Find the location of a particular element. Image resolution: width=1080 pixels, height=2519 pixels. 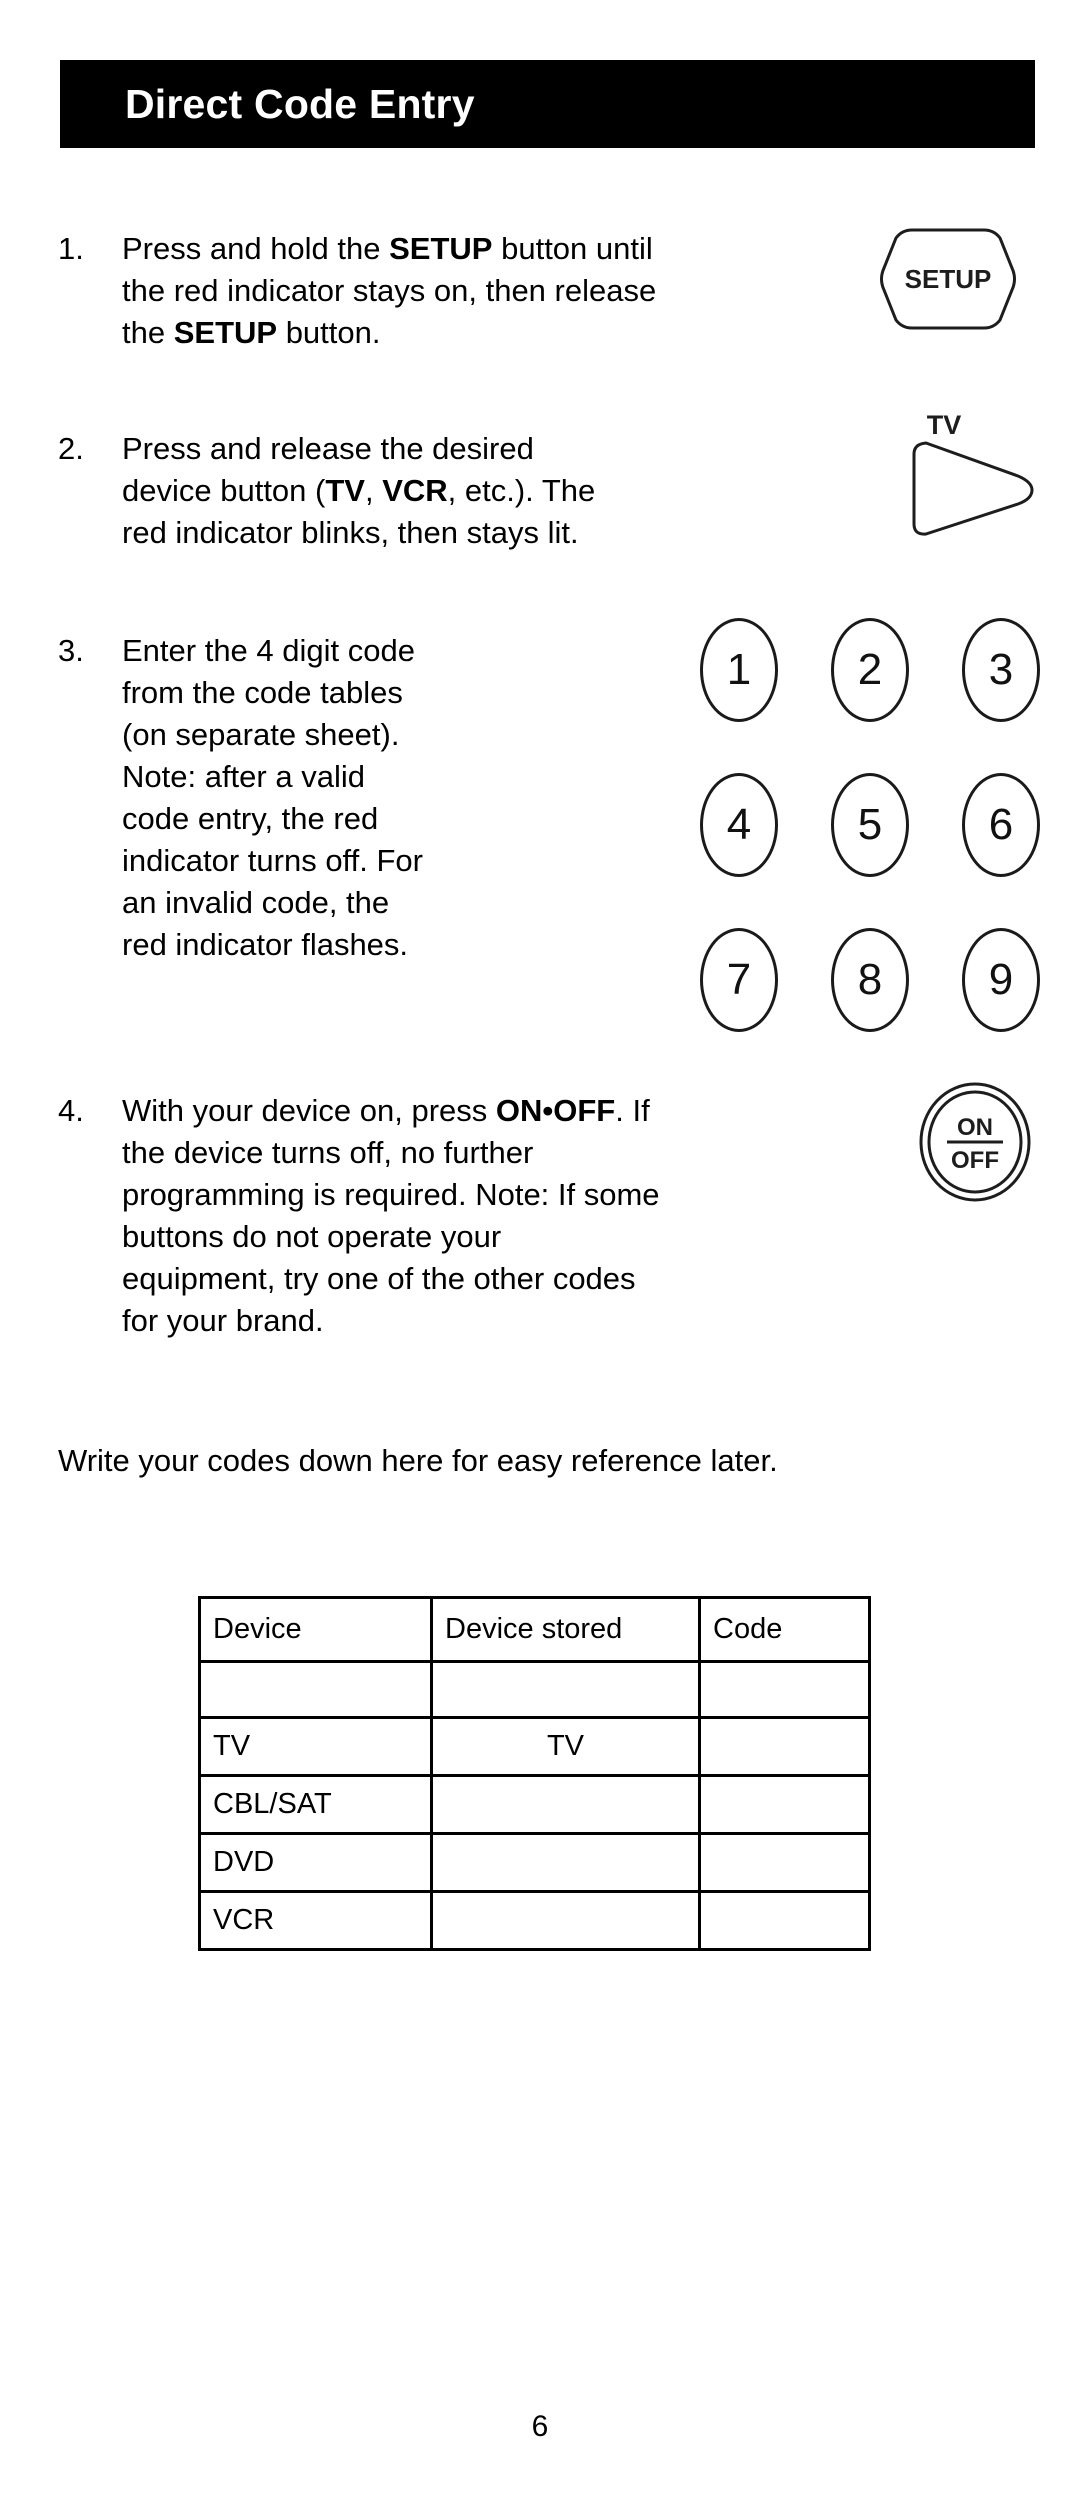

keypad-key-1: 1 is located at coordinates (739, 670).